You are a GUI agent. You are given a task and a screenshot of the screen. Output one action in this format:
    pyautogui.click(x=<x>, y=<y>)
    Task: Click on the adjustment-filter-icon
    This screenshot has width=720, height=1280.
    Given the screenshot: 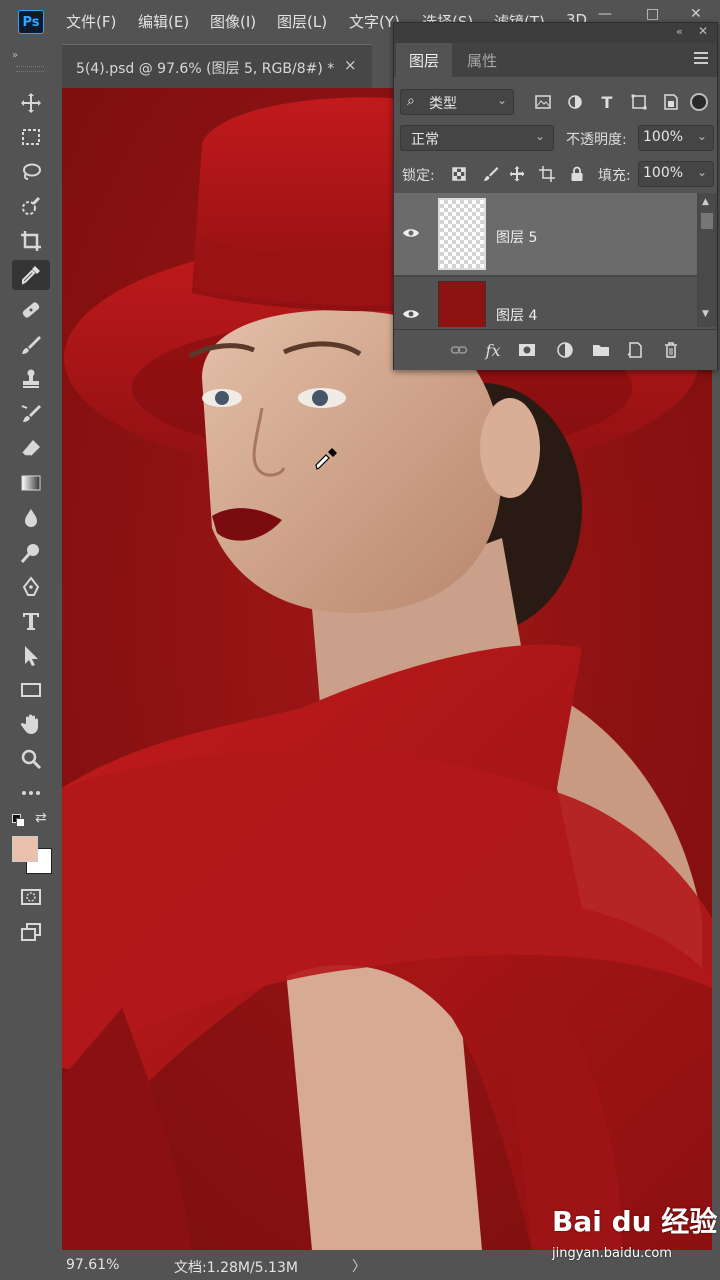 What is the action you would take?
    pyautogui.click(x=575, y=102)
    